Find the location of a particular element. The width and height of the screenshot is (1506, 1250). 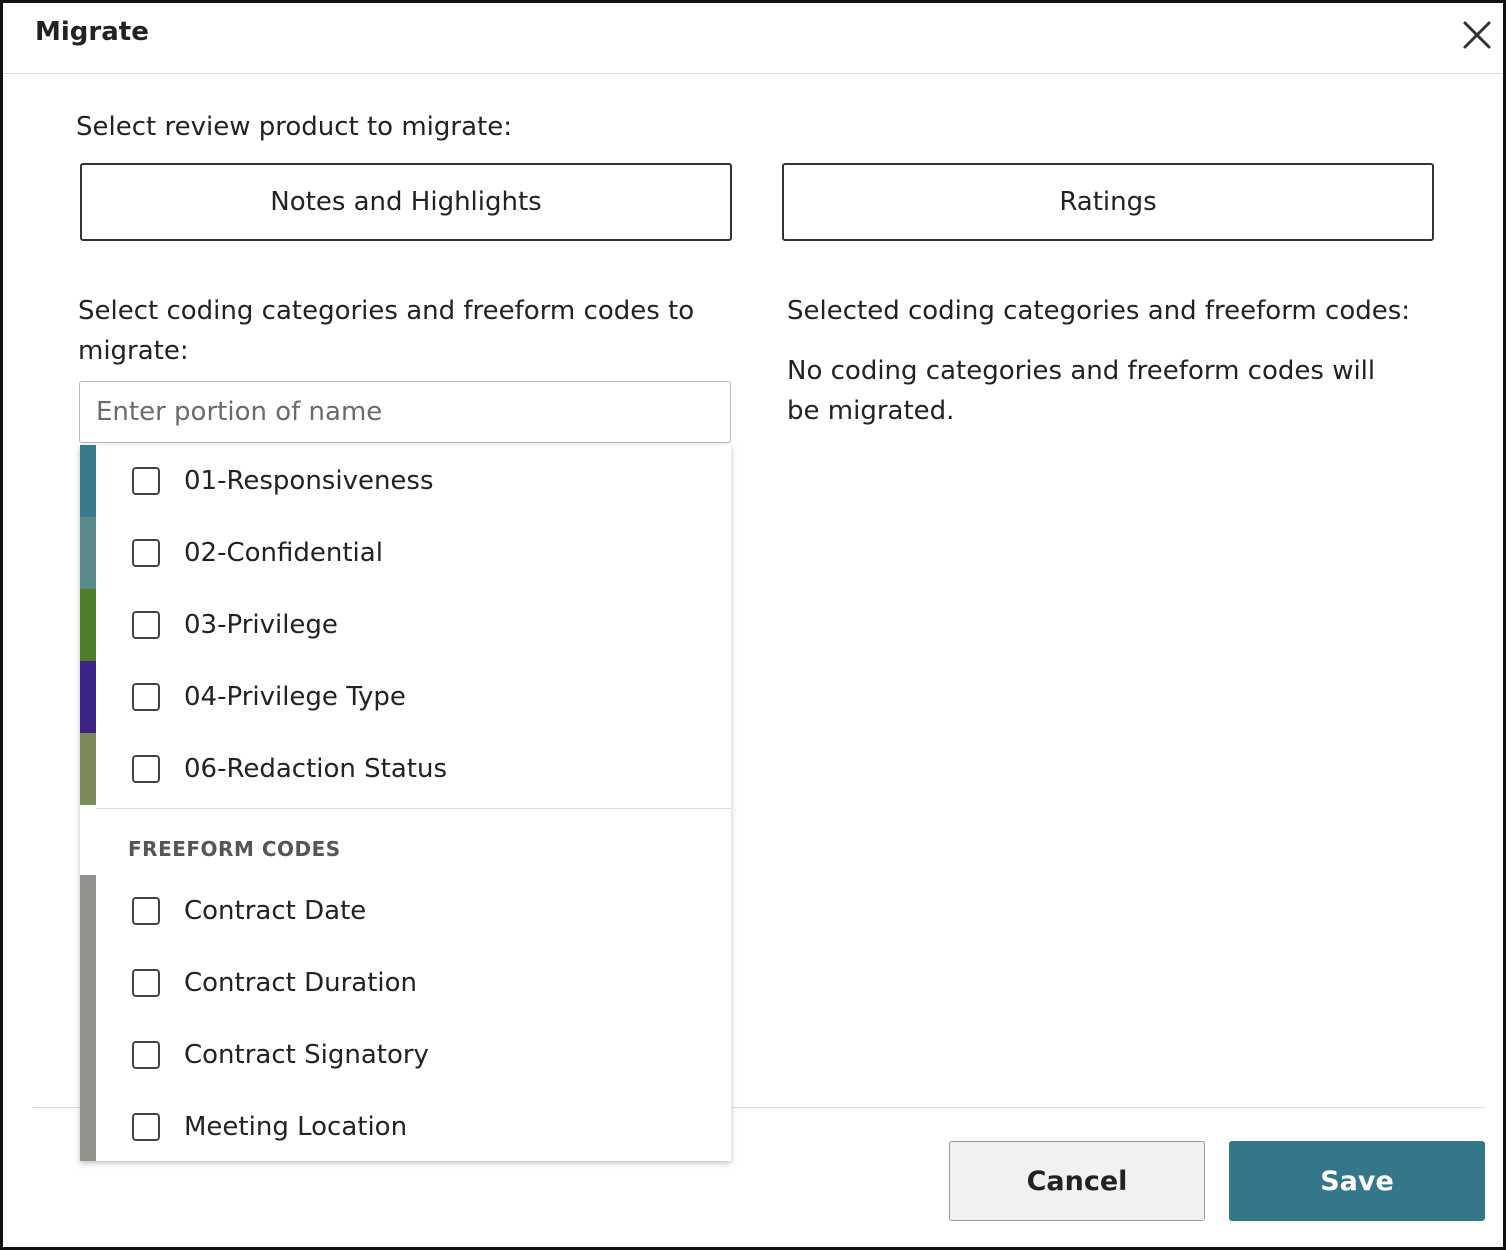

option-label: 06-Redaction Status is located at coordinates (316, 769).